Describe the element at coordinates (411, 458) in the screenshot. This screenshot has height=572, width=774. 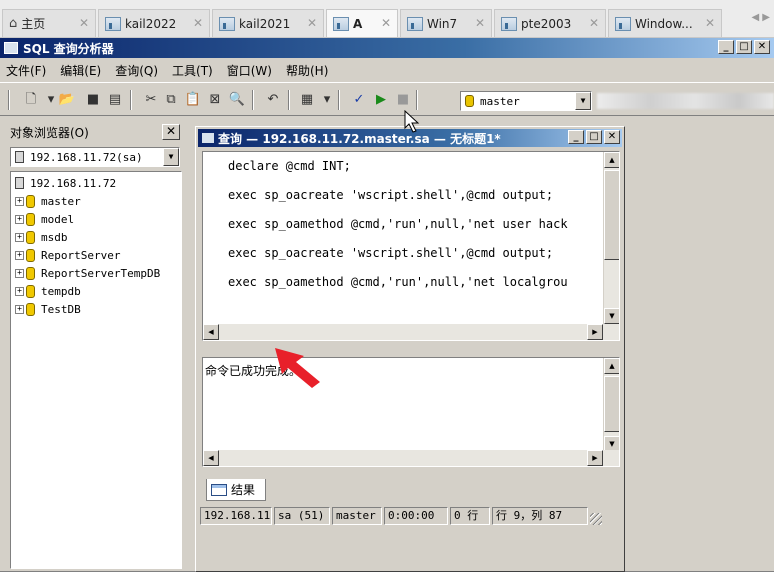
I see `results-horizontal-scrollbar: ◀ ▶` at that location.